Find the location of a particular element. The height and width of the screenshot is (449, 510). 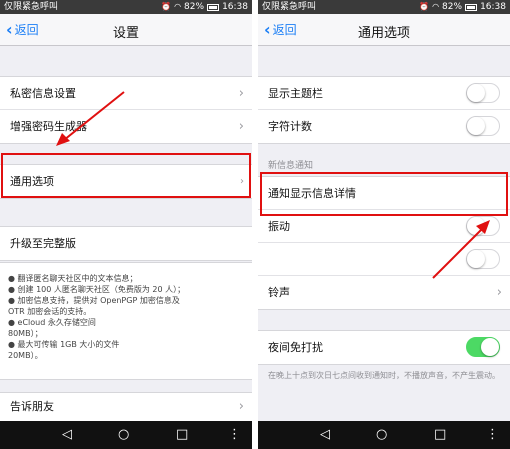

bullet-line: ● eCloud 永久存储空间 is located at coordinates (52, 322).